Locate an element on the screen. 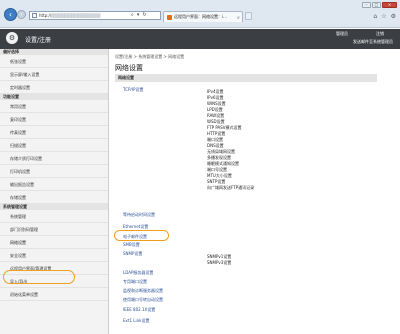 The height and width of the screenshot is (334, 400). app-header: ⚙ 设置/注册 管理员 注销 发送邮件至系统管理员 is located at coordinates (200, 39).